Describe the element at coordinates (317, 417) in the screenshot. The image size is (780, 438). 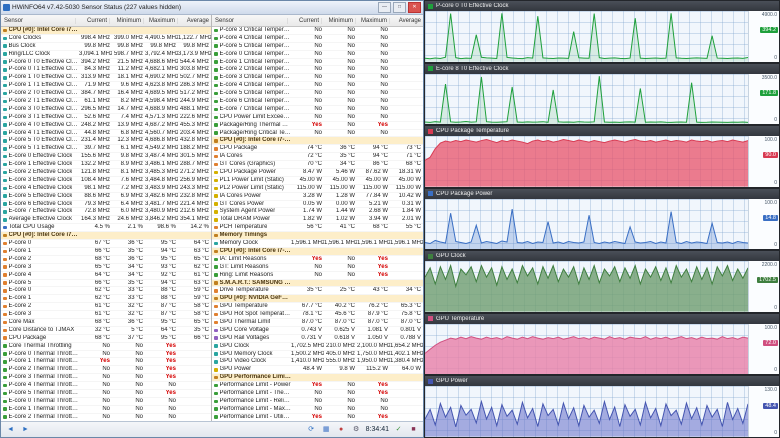
I see `sensor-row: Performance Limit - Utilization Yes No Yes` at that location.